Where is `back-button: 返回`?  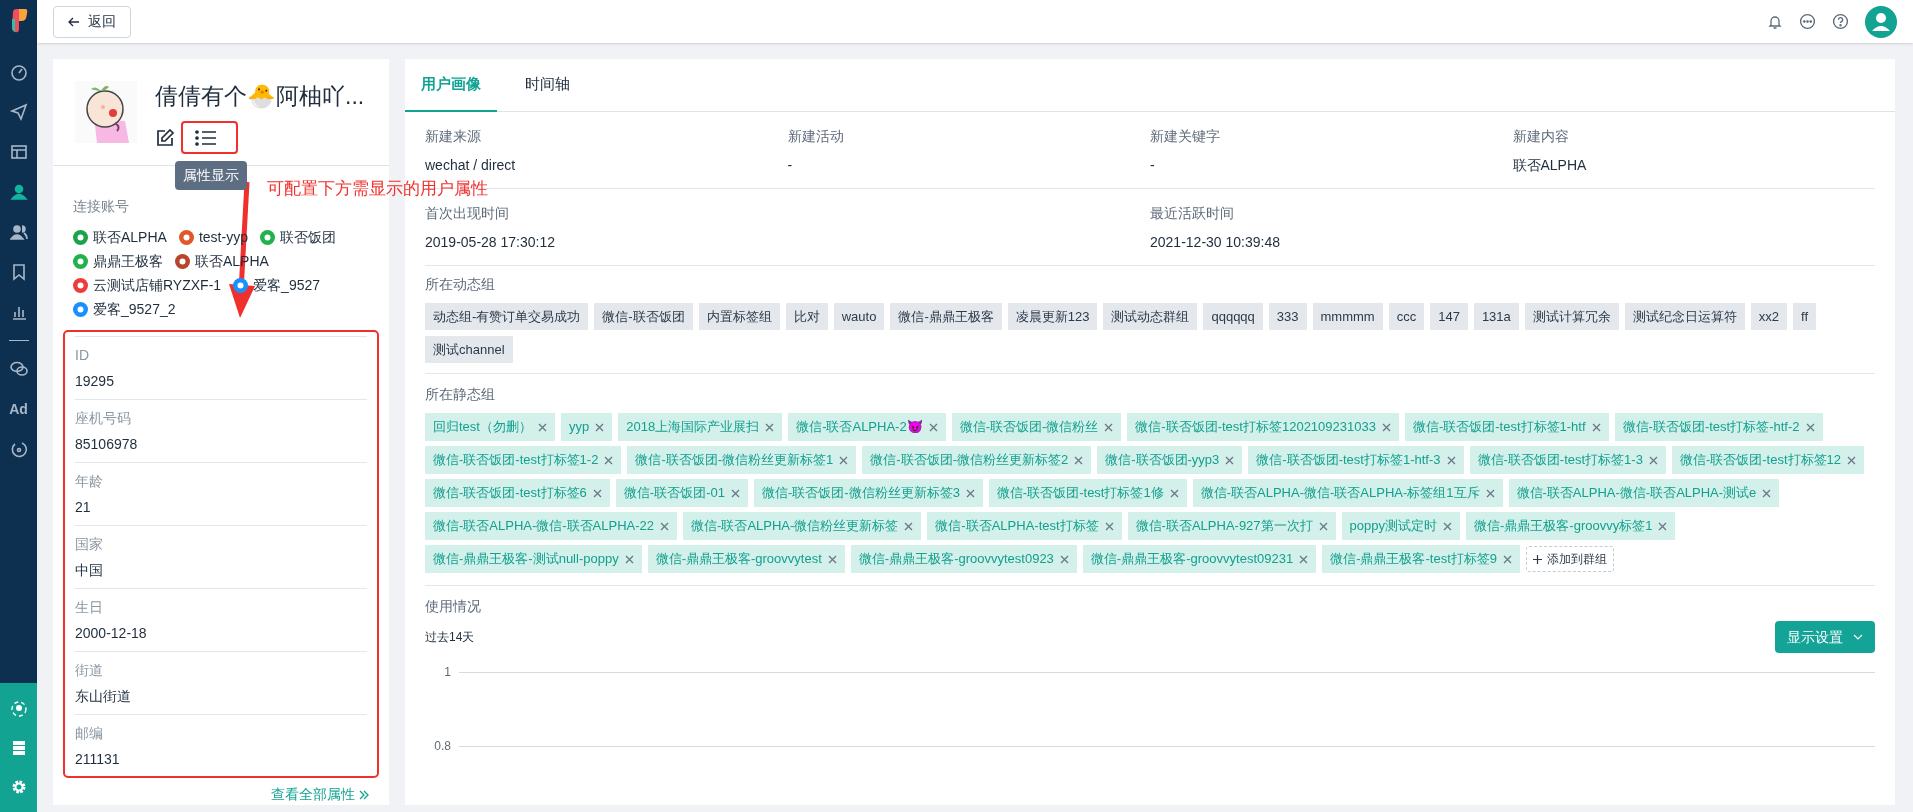 back-button: 返回 is located at coordinates (92, 21).